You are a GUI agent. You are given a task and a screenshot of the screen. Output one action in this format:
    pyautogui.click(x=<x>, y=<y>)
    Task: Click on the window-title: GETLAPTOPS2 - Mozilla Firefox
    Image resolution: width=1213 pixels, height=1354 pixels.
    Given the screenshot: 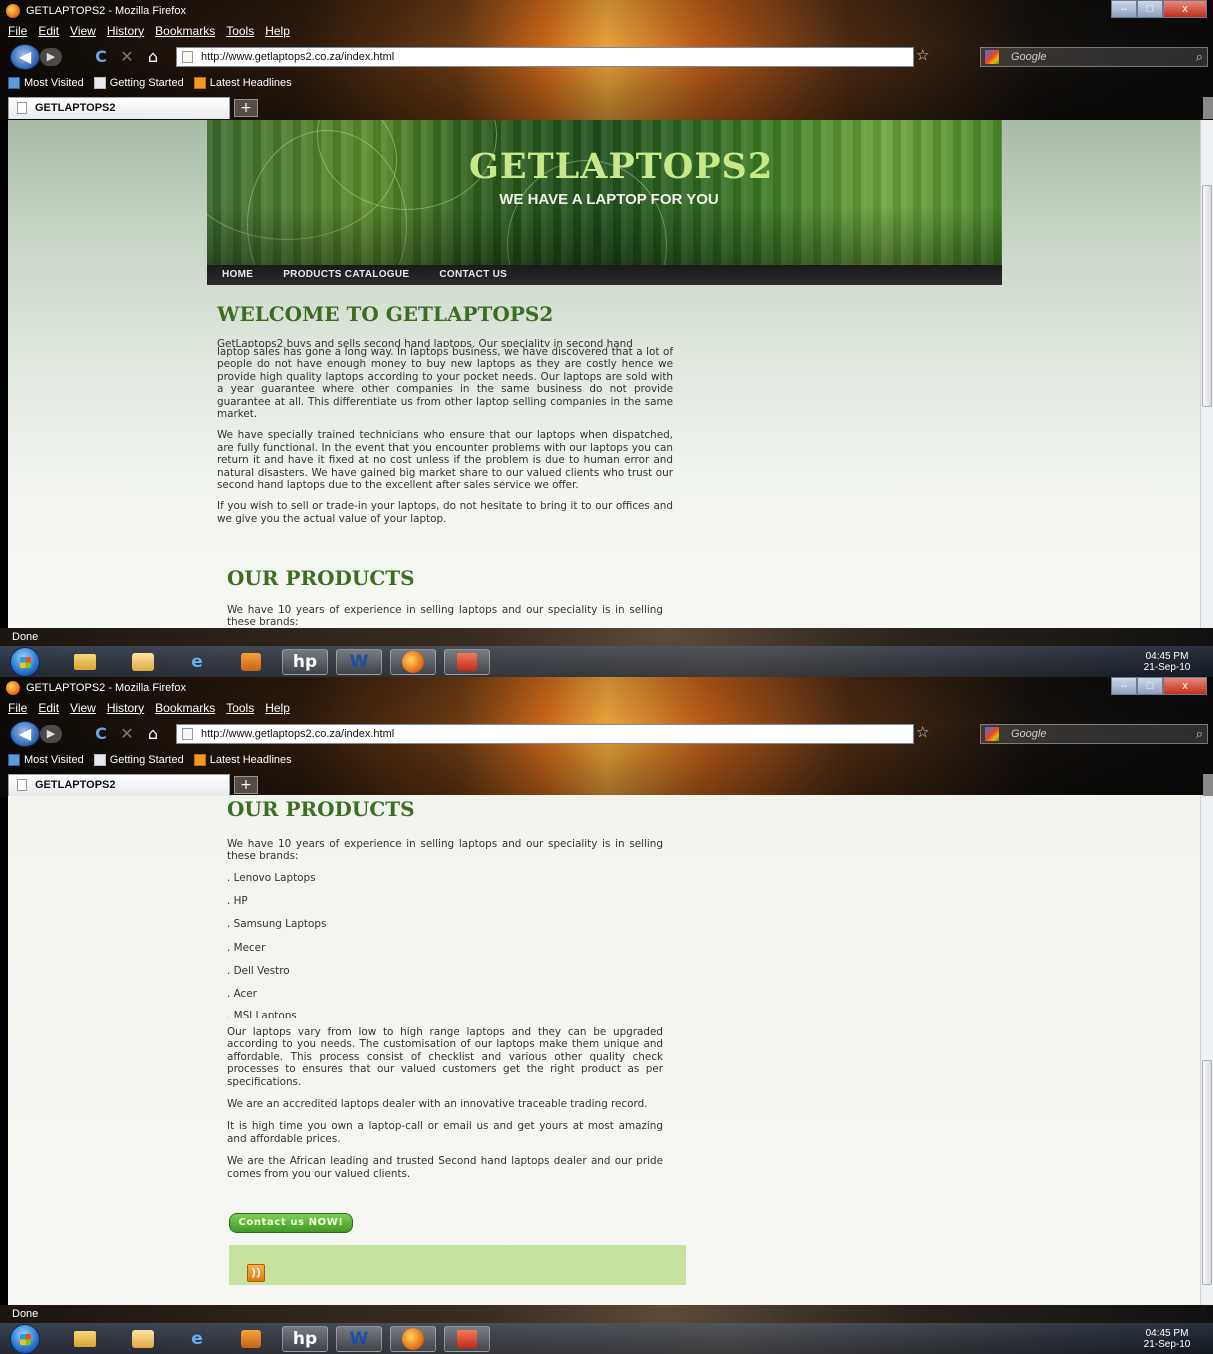 What is the action you would take?
    pyautogui.click(x=106, y=11)
    